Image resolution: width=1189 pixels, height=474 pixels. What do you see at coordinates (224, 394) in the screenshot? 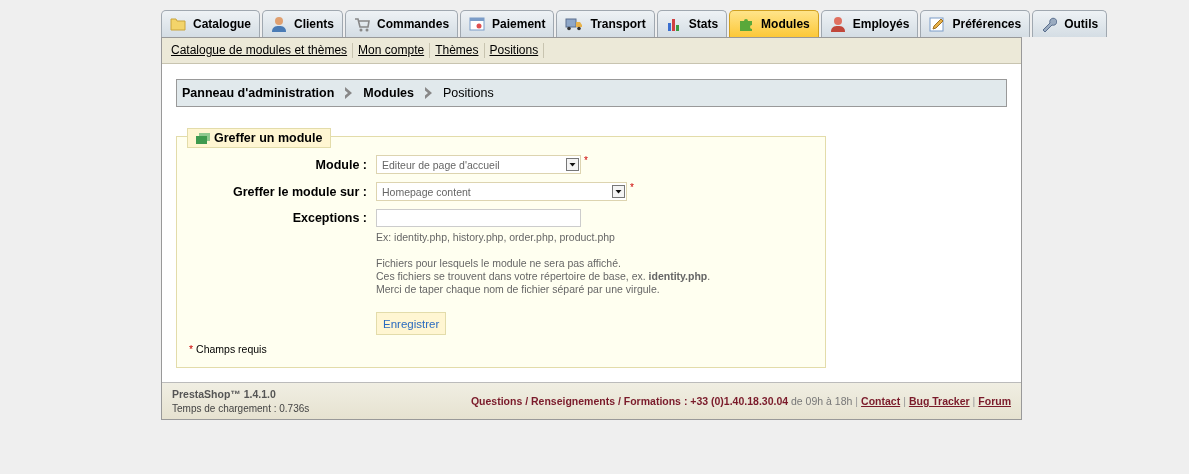
I see `version-text: PrestaShop™ 1.4.1.0` at bounding box center [224, 394].